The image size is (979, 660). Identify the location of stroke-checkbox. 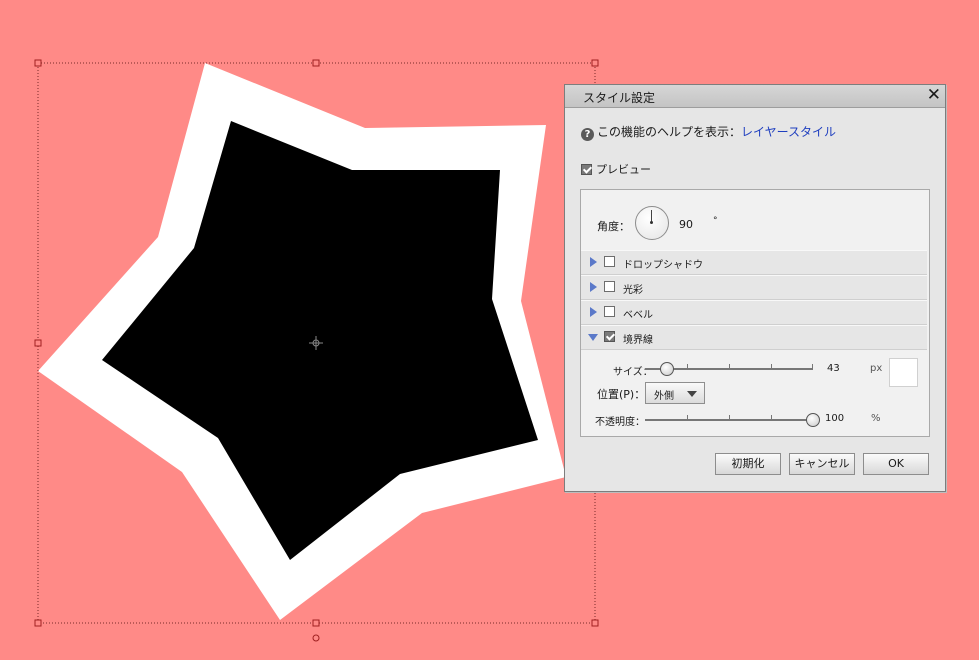
(609, 336).